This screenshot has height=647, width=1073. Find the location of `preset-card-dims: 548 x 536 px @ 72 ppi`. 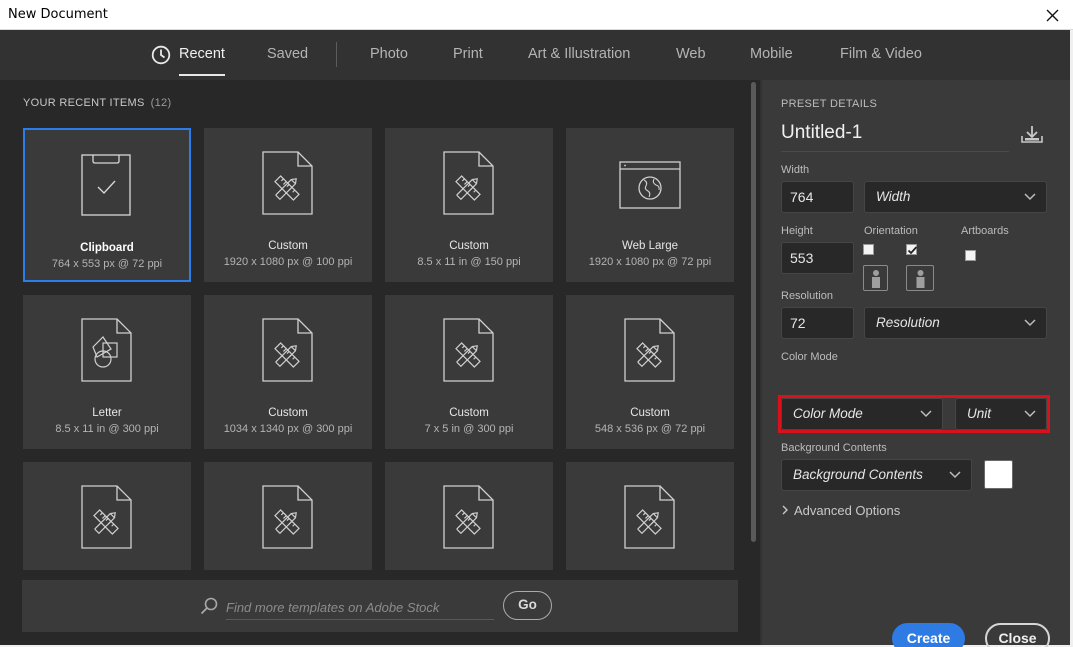

preset-card-dims: 548 x 536 px @ 72 ppi is located at coordinates (650, 429).